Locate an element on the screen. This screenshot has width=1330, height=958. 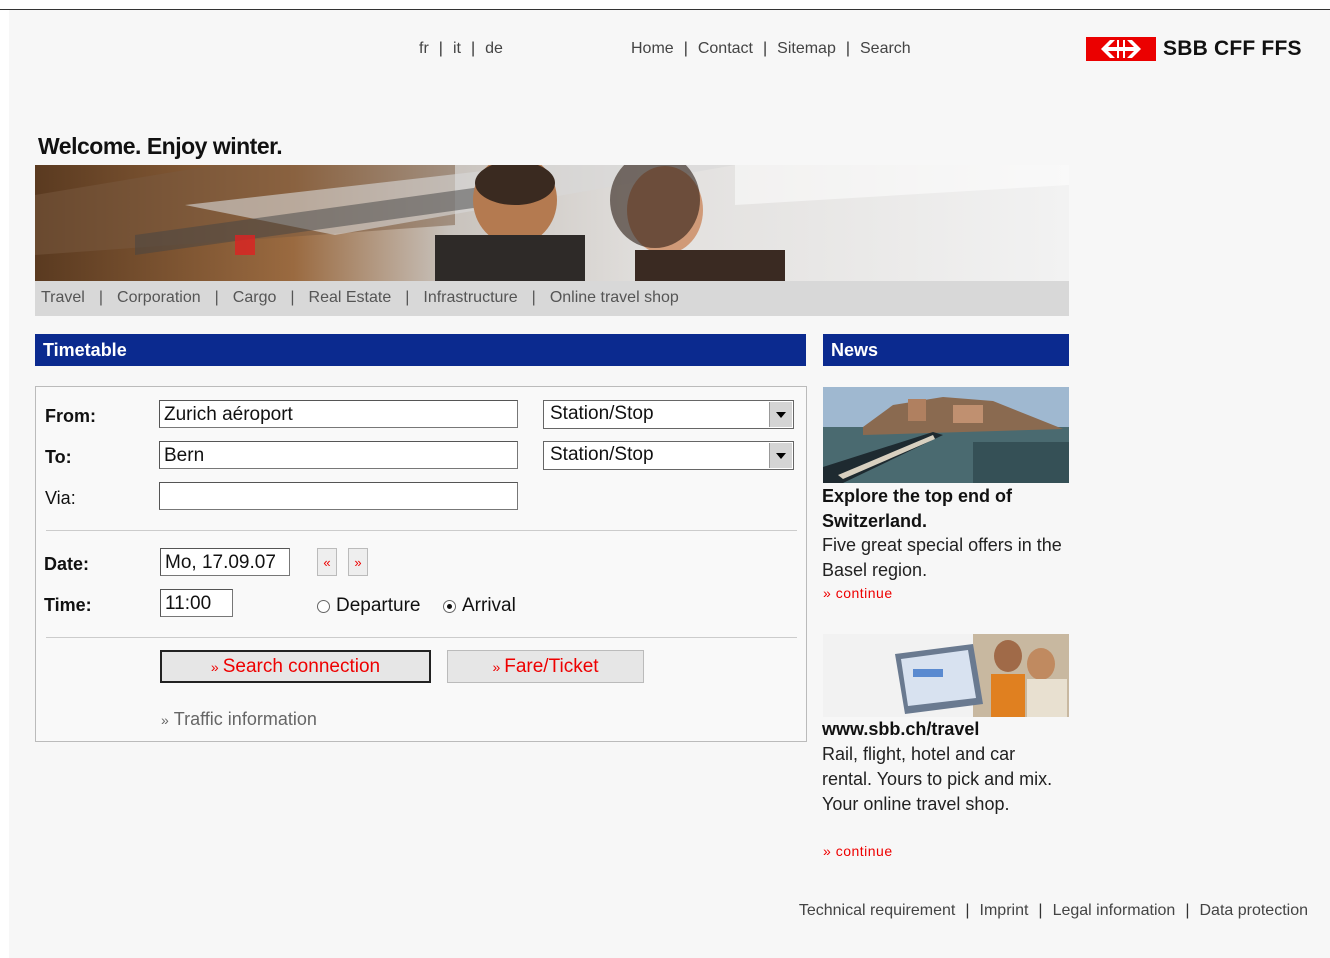
sitemap-link: Sitemap is located at coordinates (806, 48).